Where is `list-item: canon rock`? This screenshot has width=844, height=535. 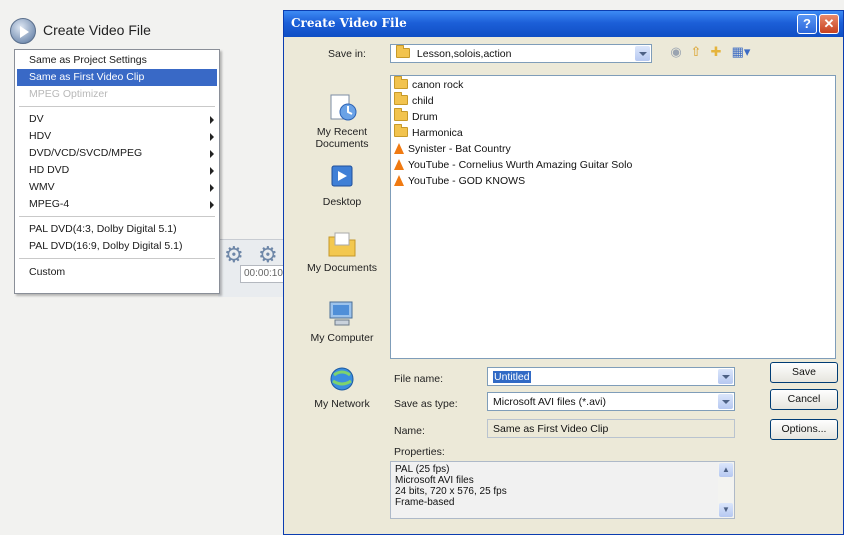
list-item: canon rock is located at coordinates (429, 85).